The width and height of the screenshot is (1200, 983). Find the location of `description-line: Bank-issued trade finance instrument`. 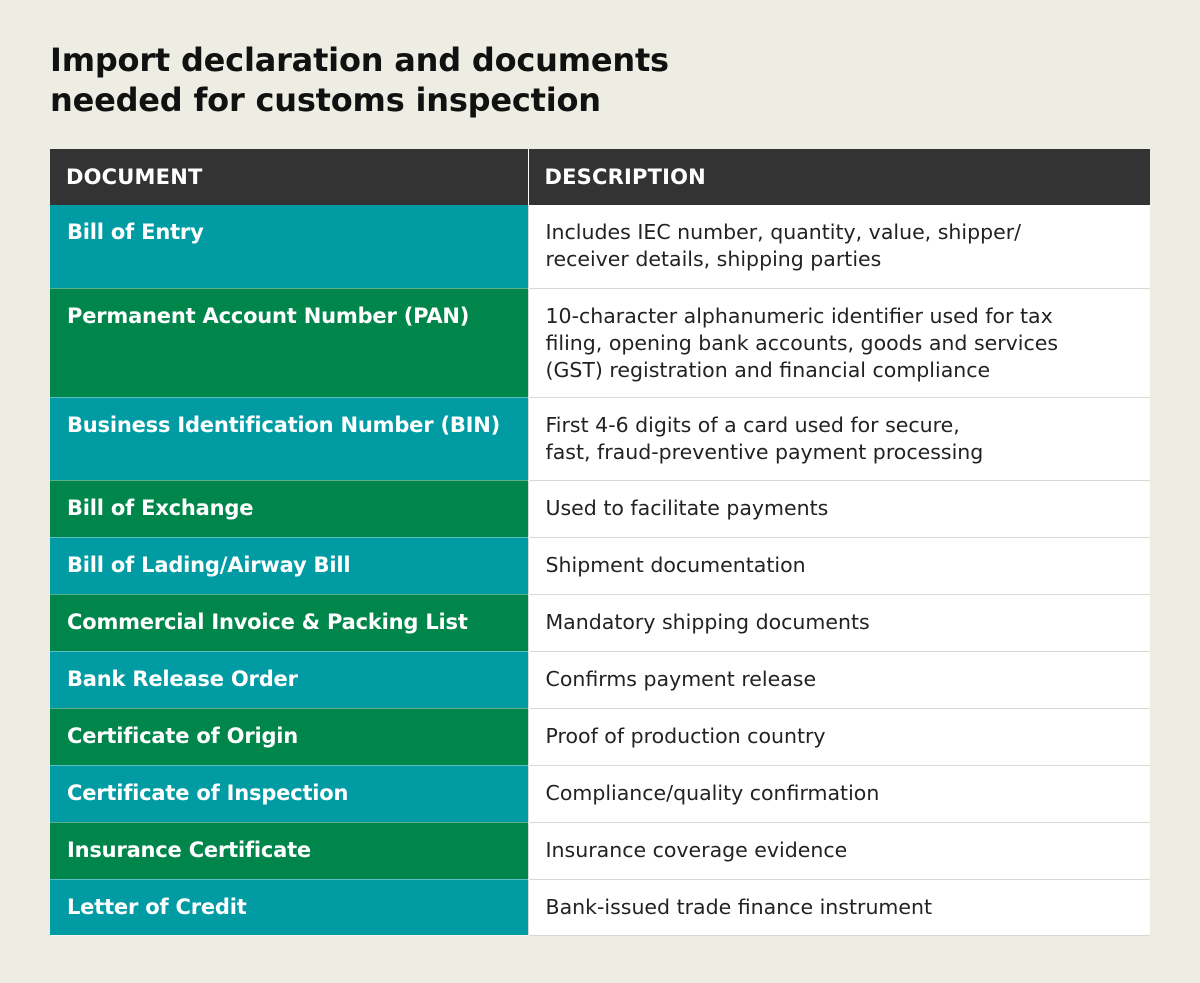

description-line: Bank-issued trade finance instrument is located at coordinates (739, 906).